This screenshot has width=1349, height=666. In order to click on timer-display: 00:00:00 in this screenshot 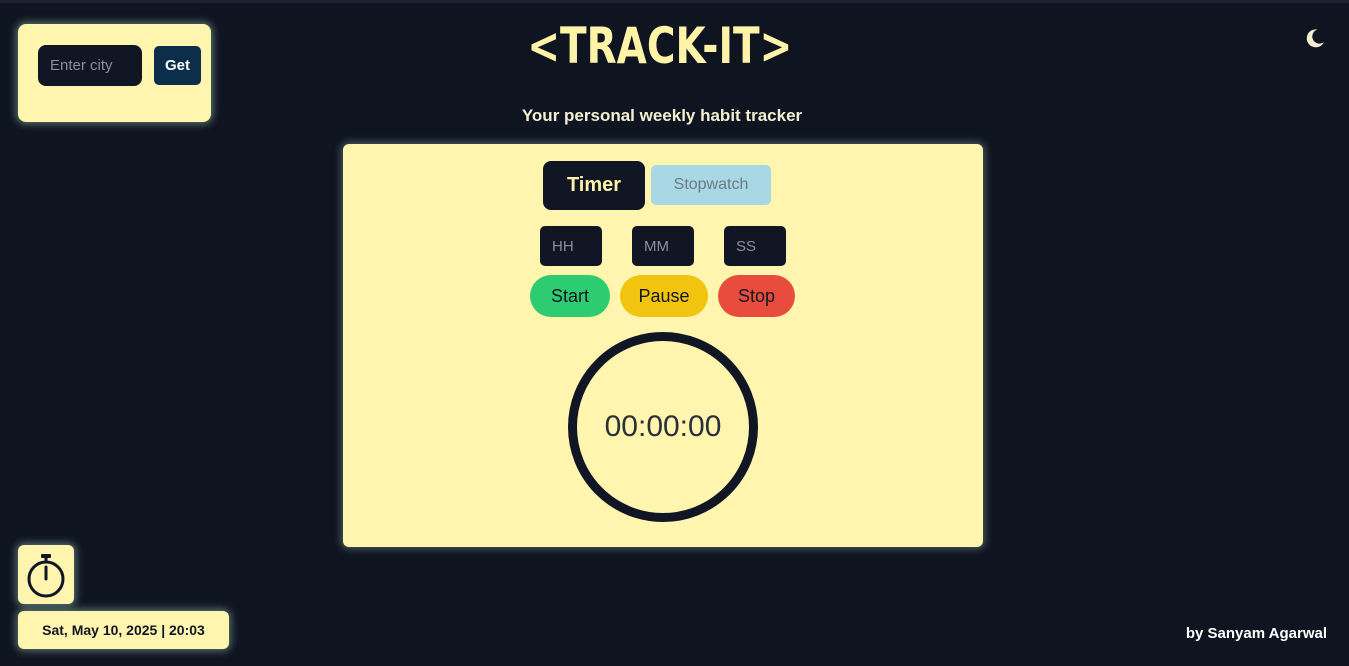, I will do `click(663, 426)`.